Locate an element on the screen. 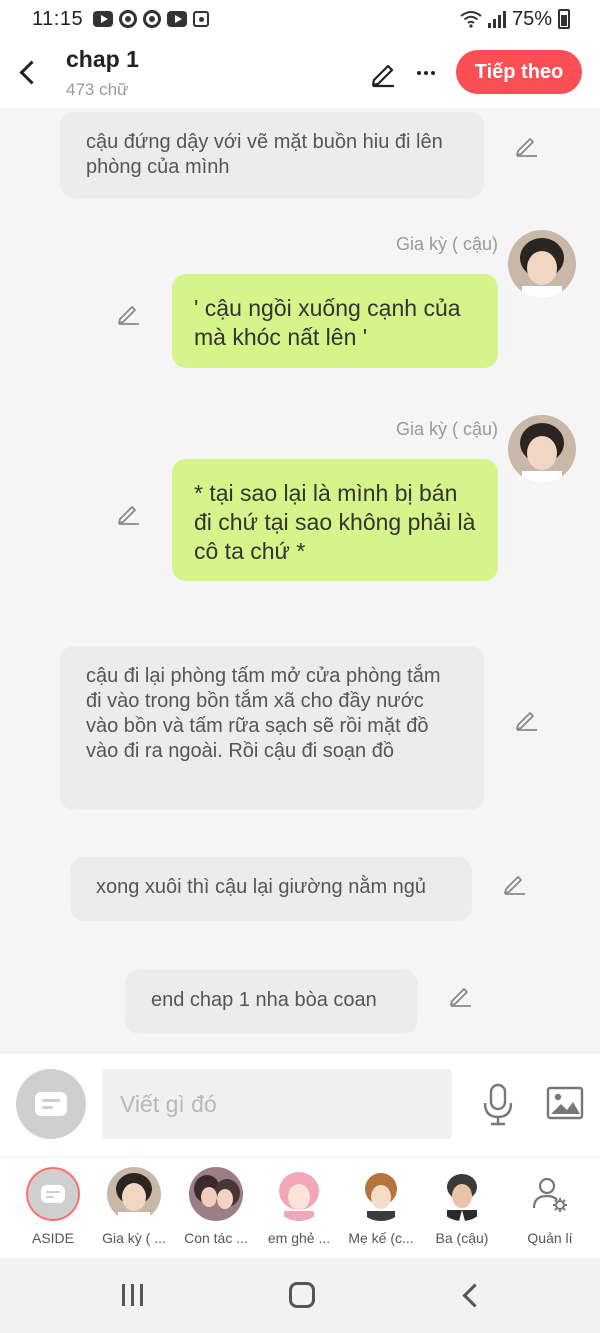 The height and width of the screenshot is (1333, 600). narration-bubble: xong xuôi thì cậu lại giường nằm ngủ is located at coordinates (271, 889).